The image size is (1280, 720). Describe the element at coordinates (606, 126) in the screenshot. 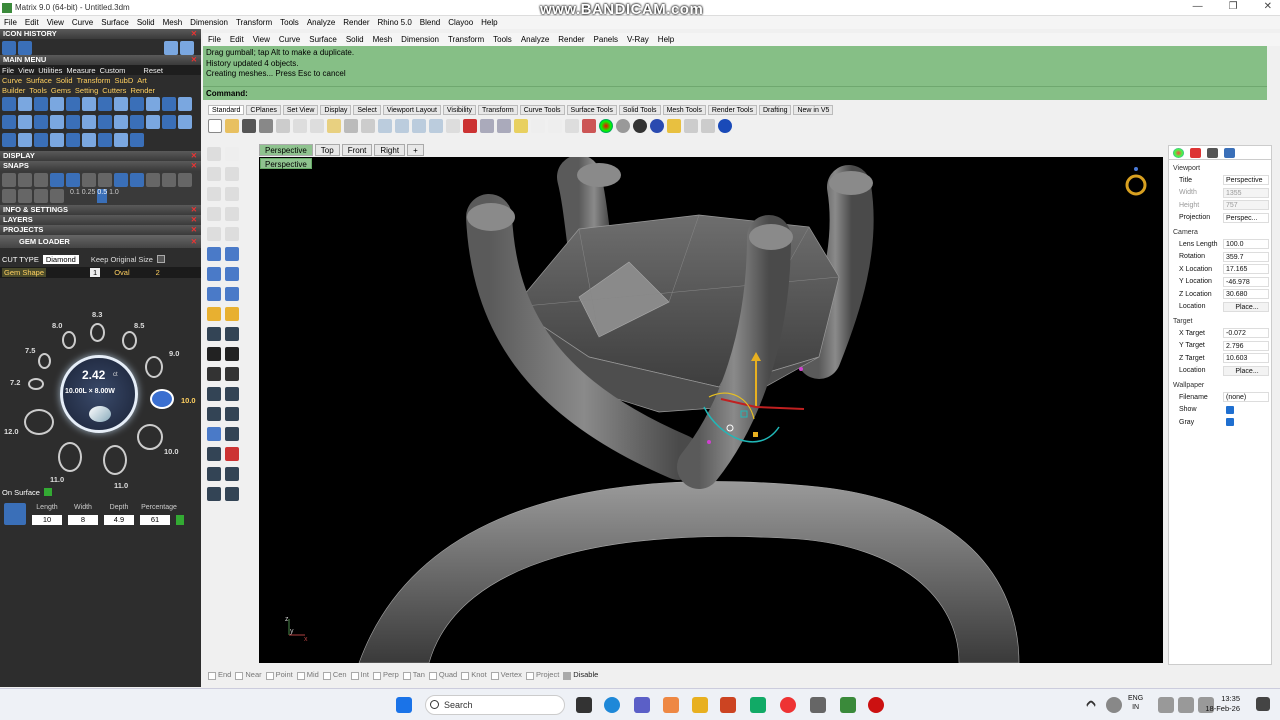

I see `color-wheel-icon` at that location.